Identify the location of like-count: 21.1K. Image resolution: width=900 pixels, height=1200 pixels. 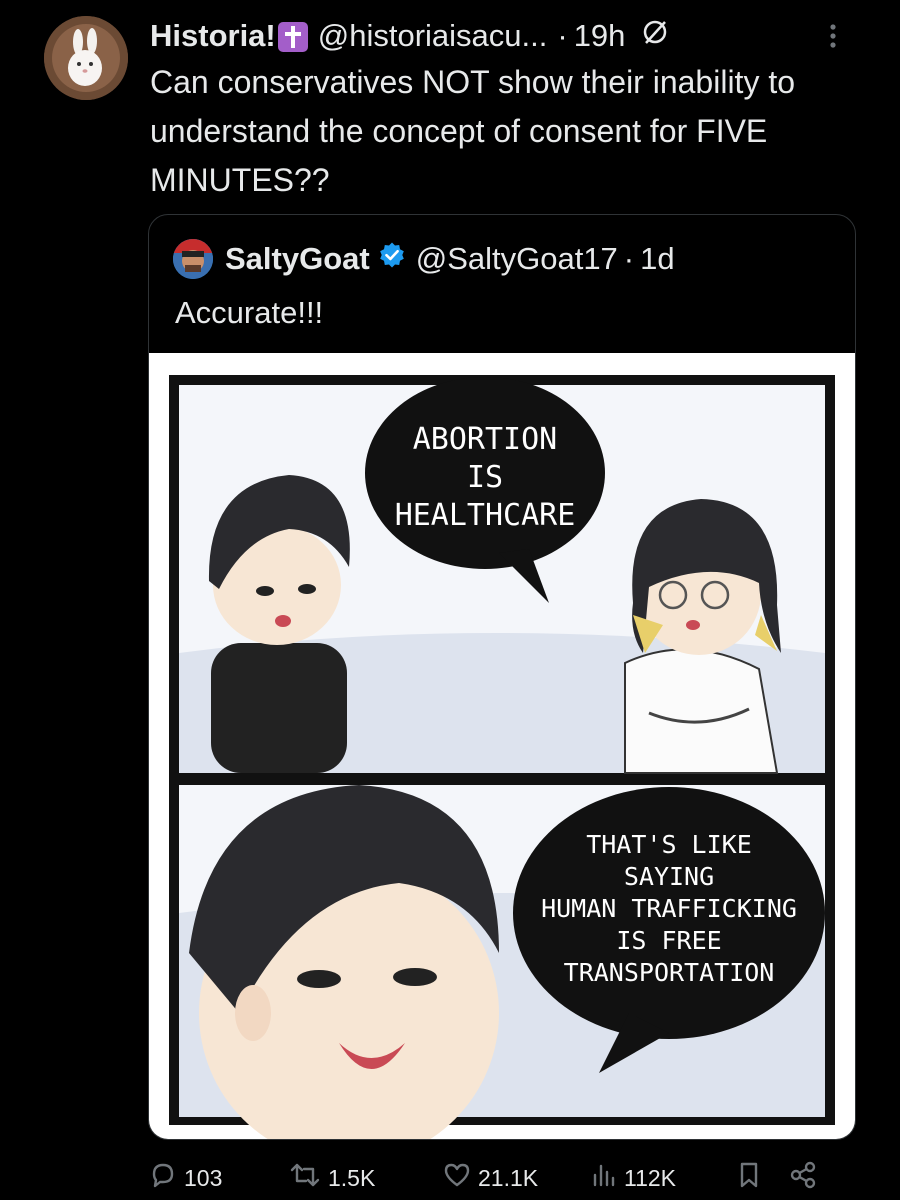
(508, 1177).